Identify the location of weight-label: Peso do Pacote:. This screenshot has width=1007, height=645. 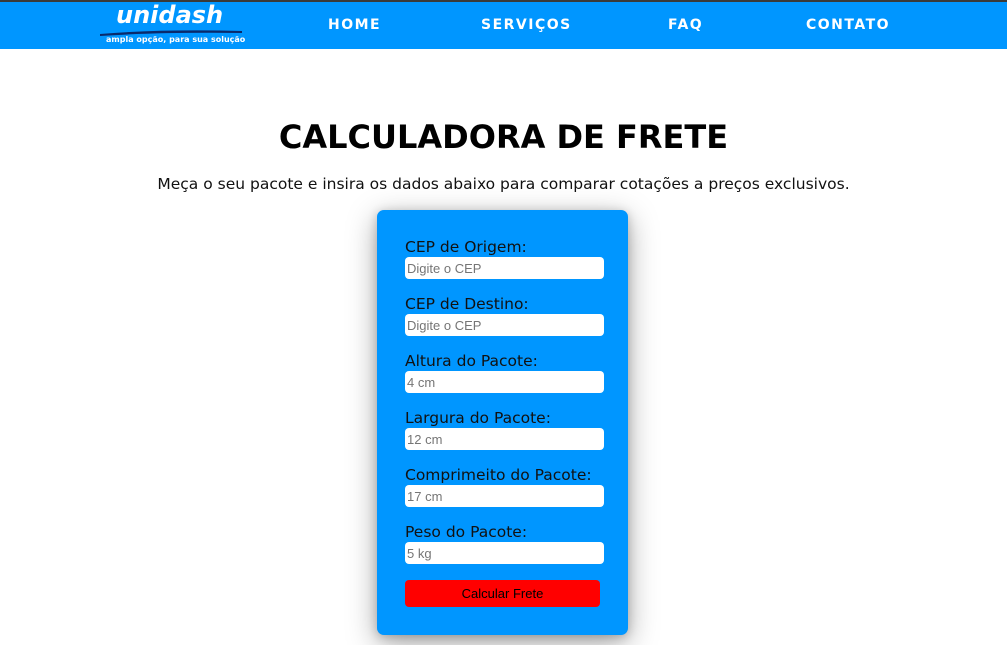
(466, 532).